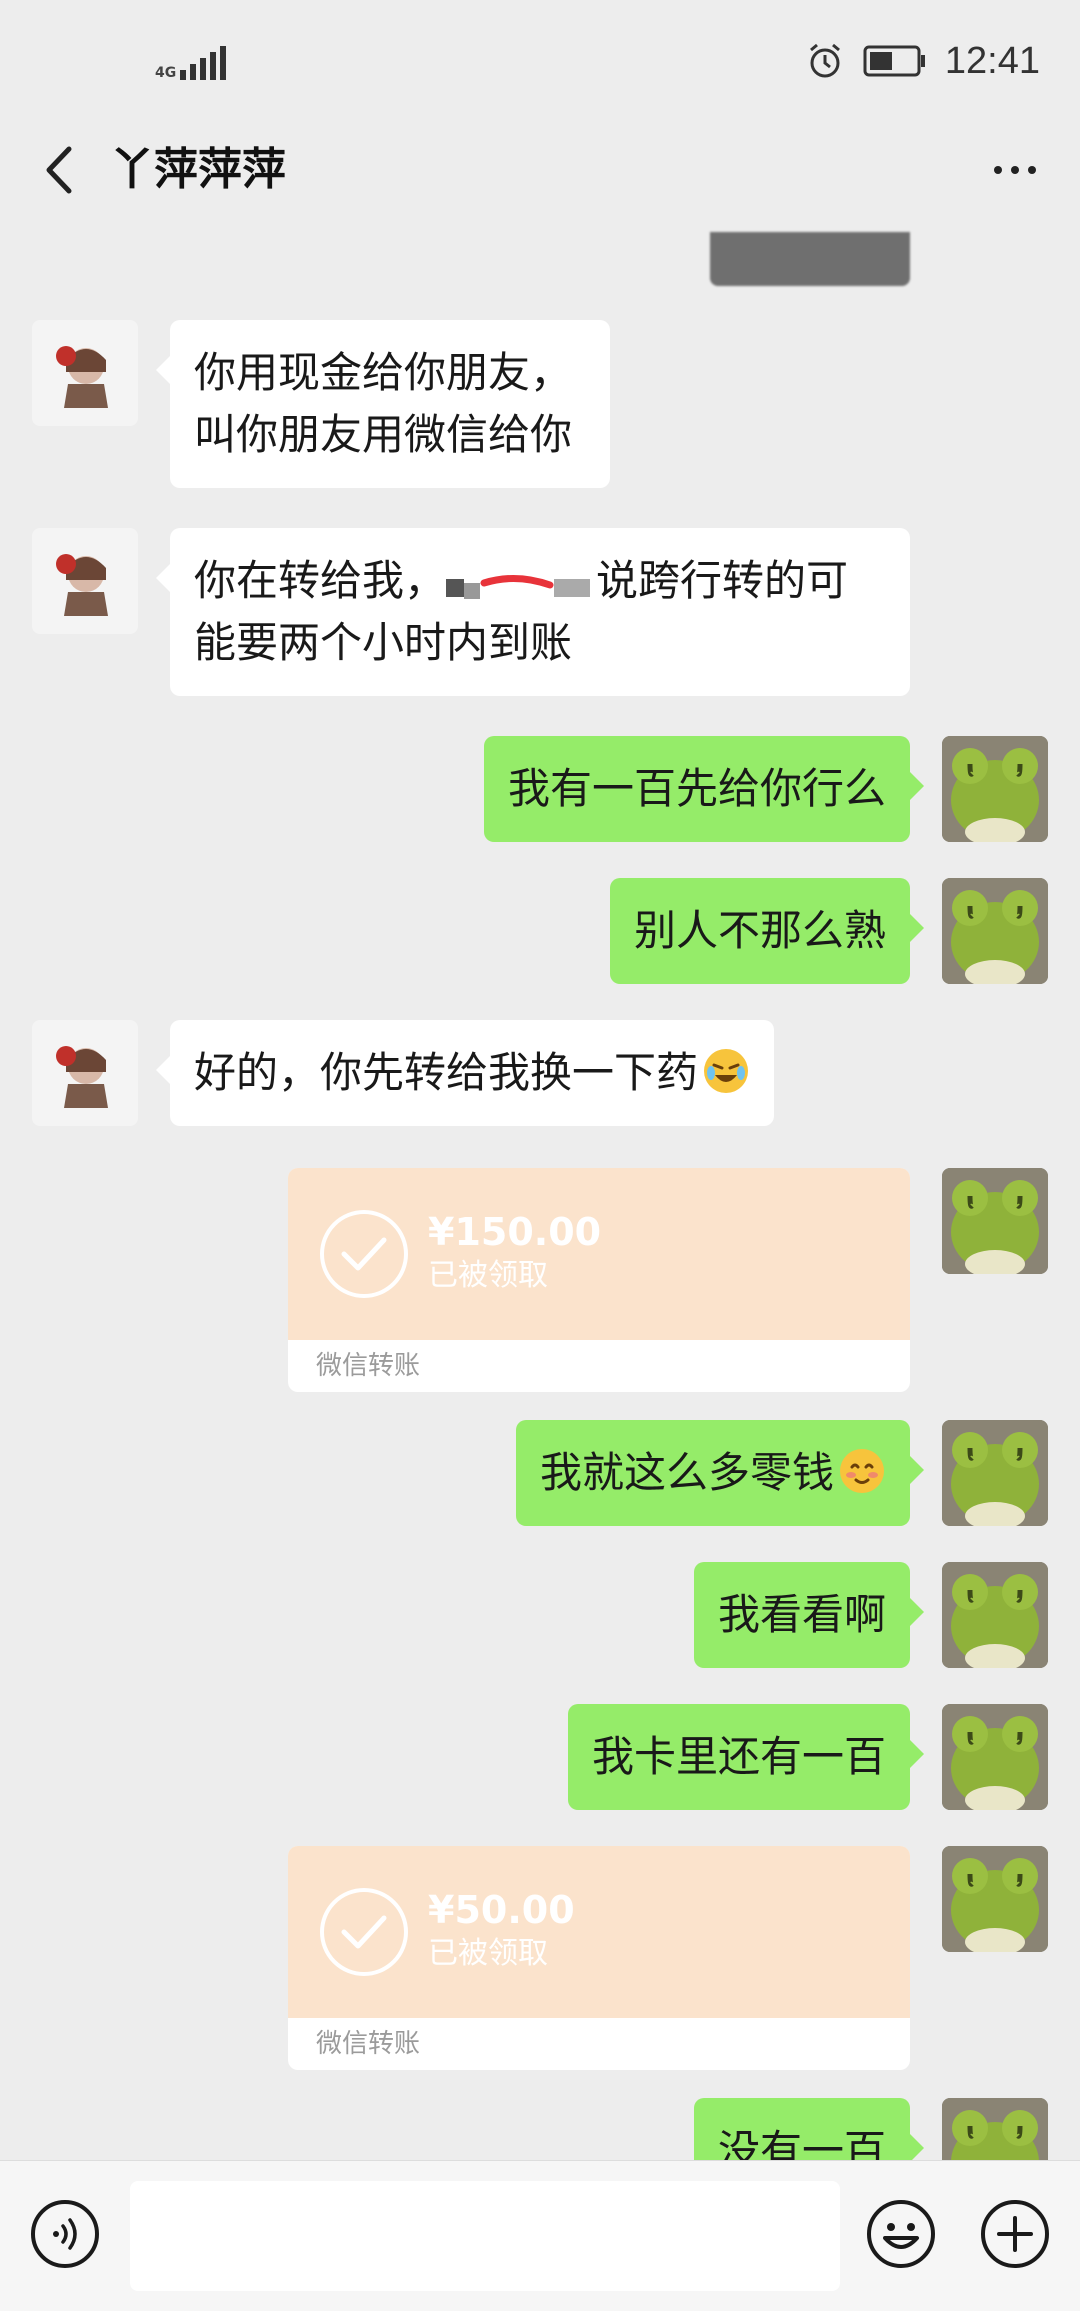 This screenshot has height=2311, width=1080. Describe the element at coordinates (824, 60) in the screenshot. I see `alarm-icon` at that location.